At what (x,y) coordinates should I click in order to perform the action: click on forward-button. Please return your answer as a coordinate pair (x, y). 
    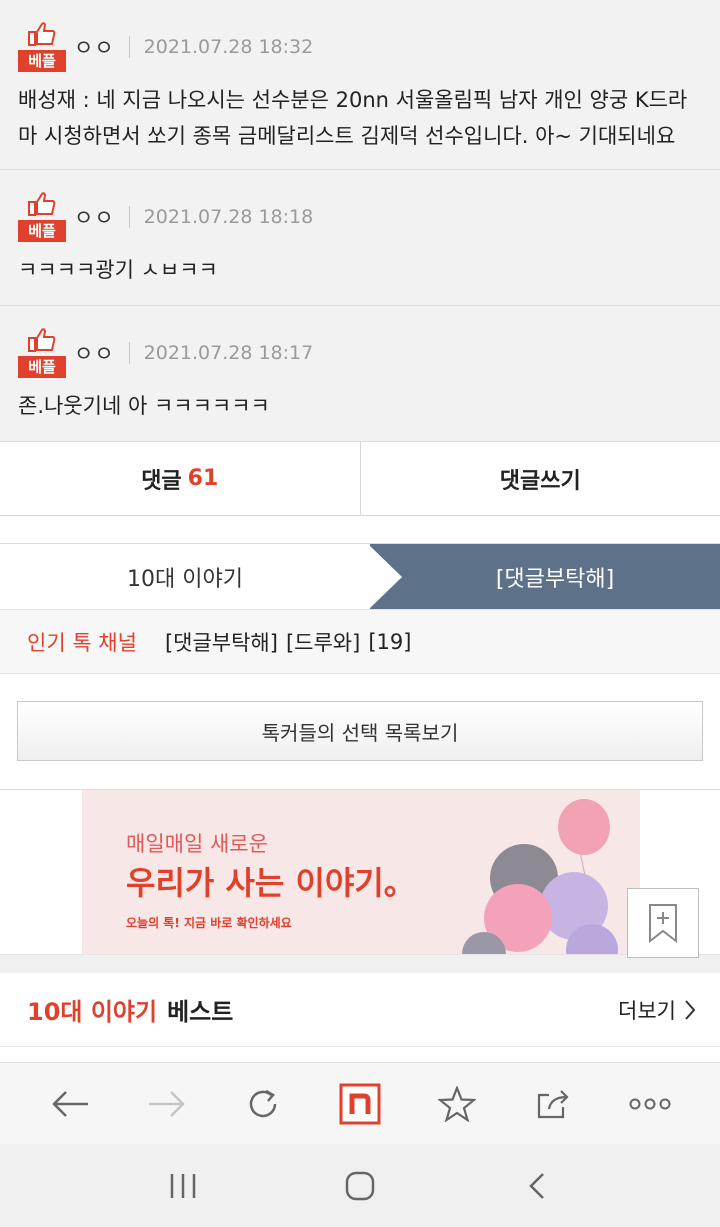
    Looking at the image, I should click on (167, 1104).